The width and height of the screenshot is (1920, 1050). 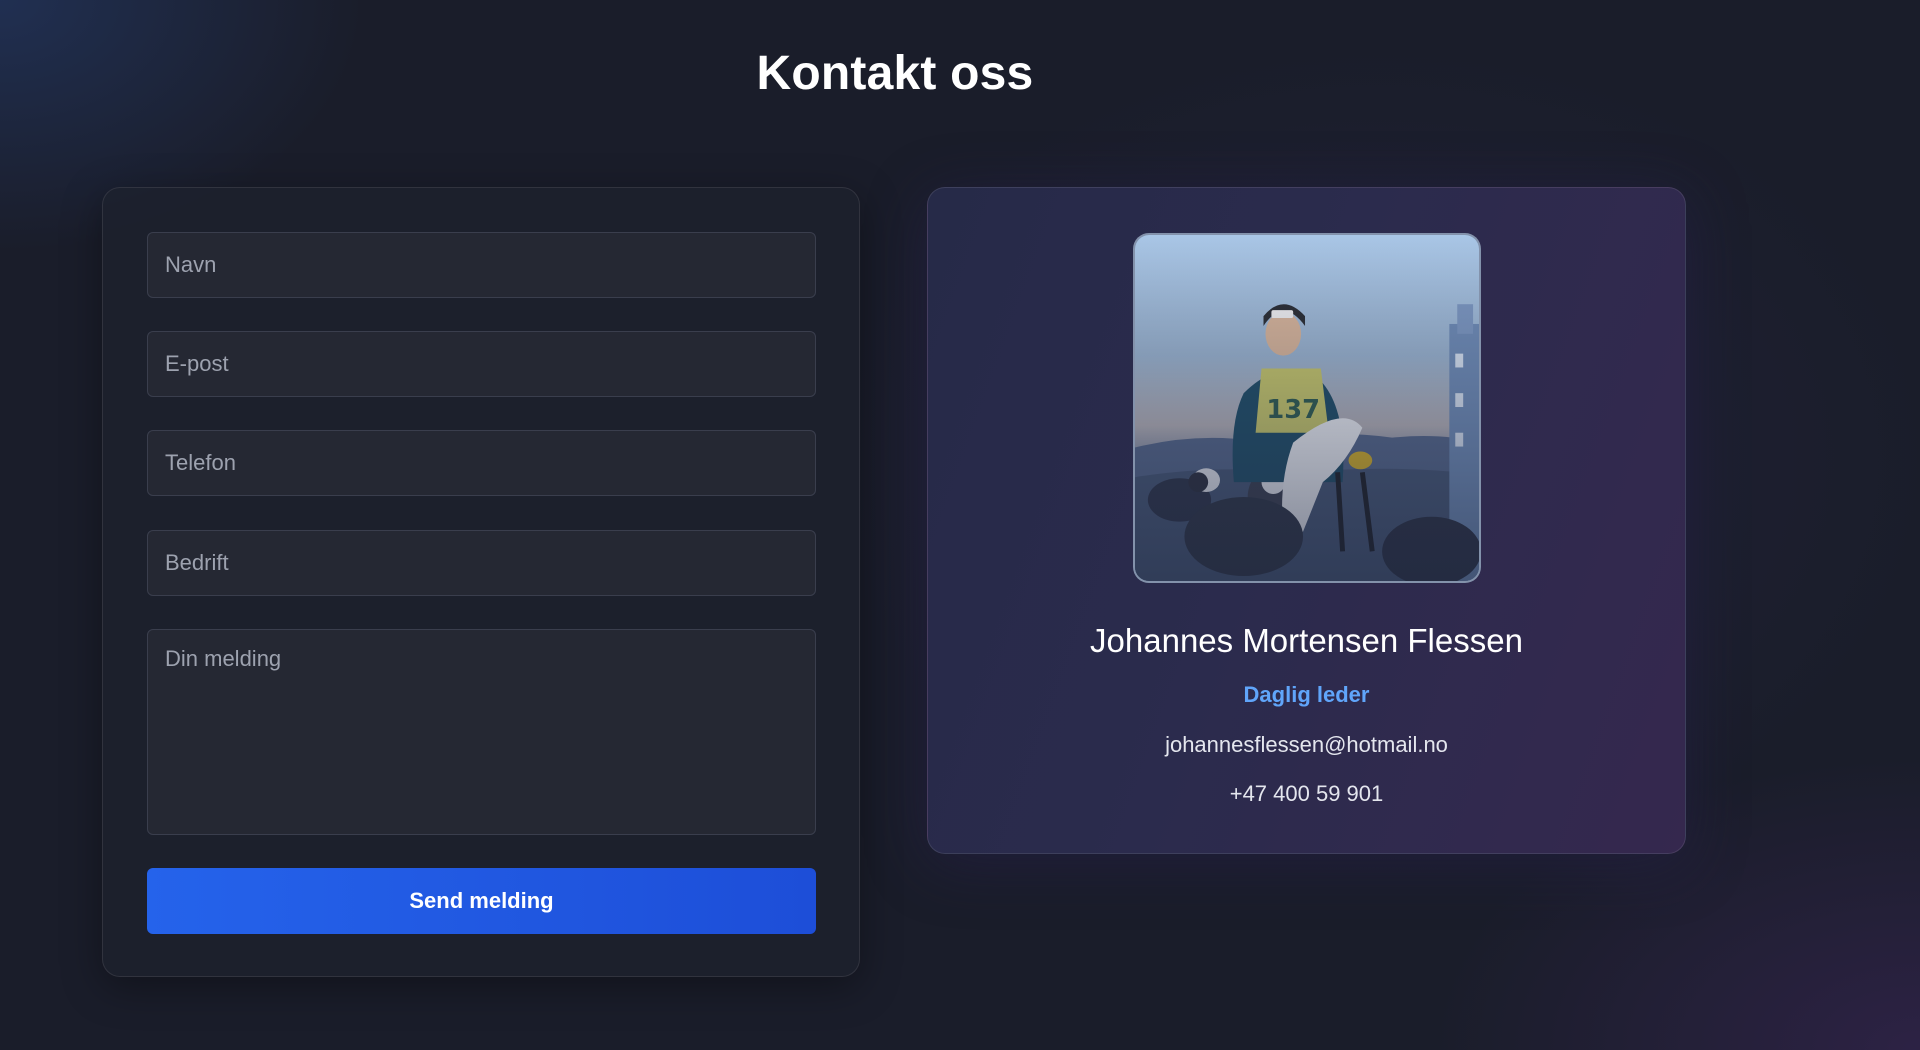 What do you see at coordinates (1306, 745) in the screenshot?
I see `contact-email: johannesflessen@hotmail.no` at bounding box center [1306, 745].